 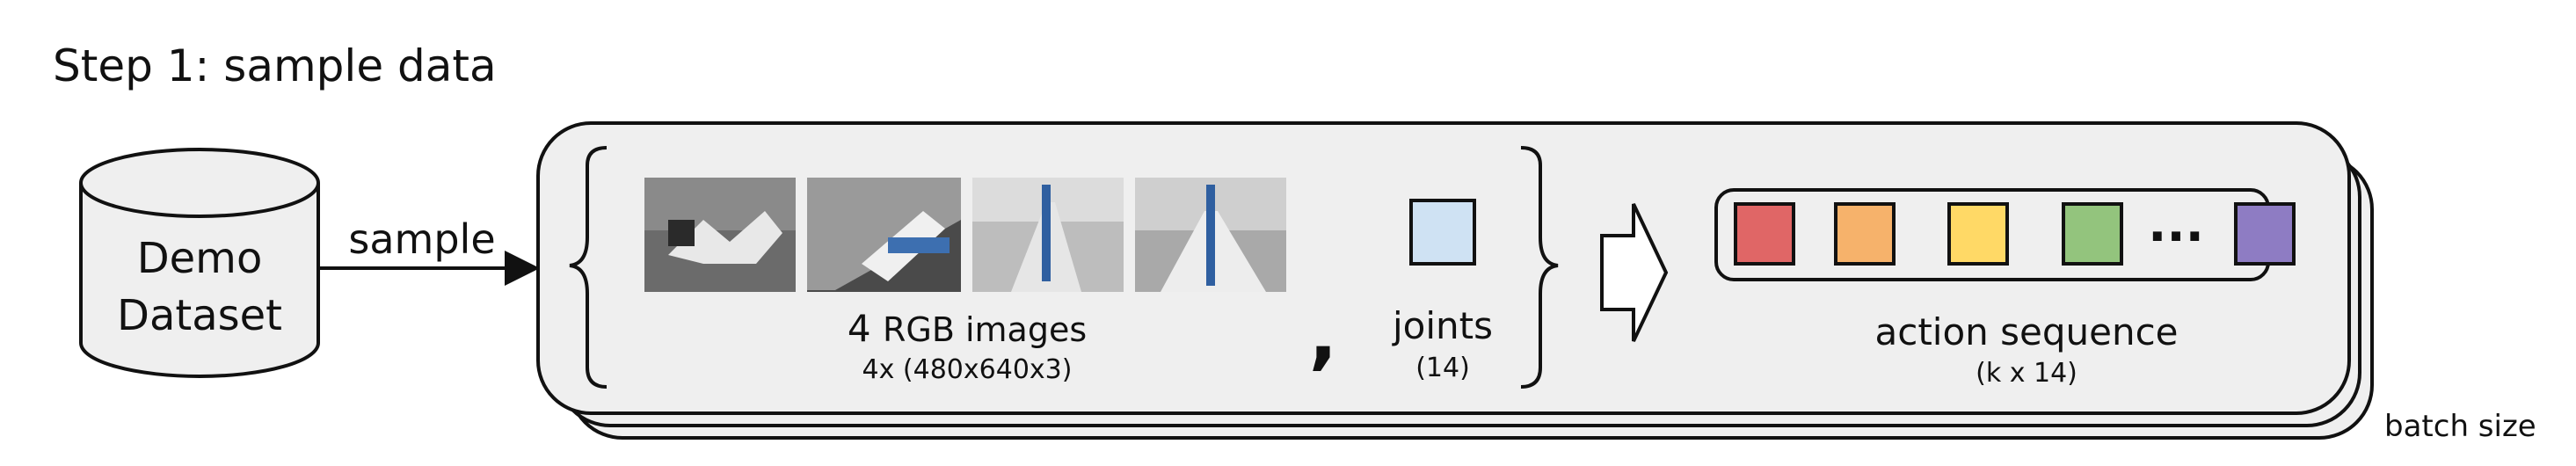 What do you see at coordinates (1442, 233) in the screenshot?
I see `joints-box` at bounding box center [1442, 233].